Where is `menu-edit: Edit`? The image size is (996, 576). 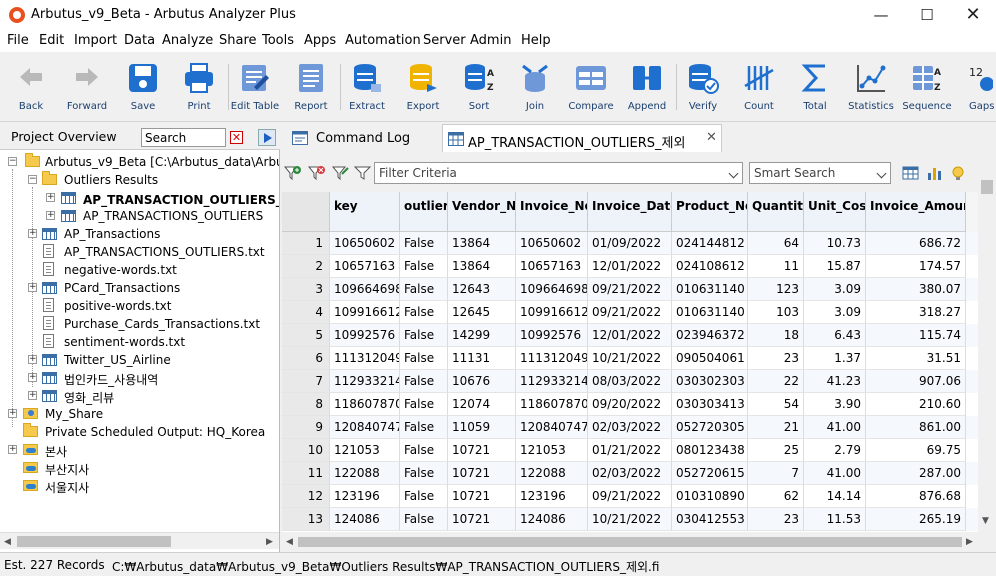 menu-edit: Edit is located at coordinates (51, 40).